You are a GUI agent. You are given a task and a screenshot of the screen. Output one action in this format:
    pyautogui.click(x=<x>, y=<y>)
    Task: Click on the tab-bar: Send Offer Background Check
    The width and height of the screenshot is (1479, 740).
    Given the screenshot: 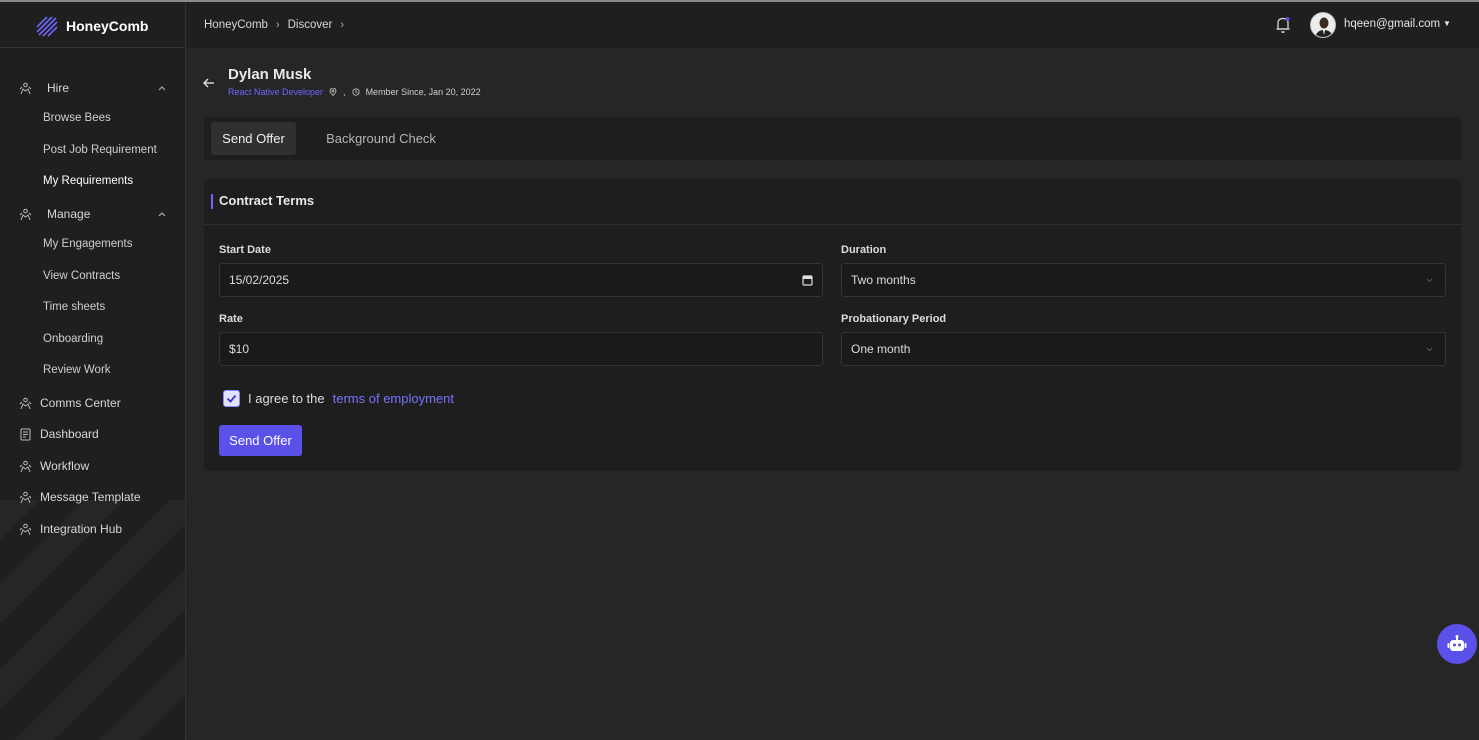 What is the action you would take?
    pyautogui.click(x=832, y=138)
    